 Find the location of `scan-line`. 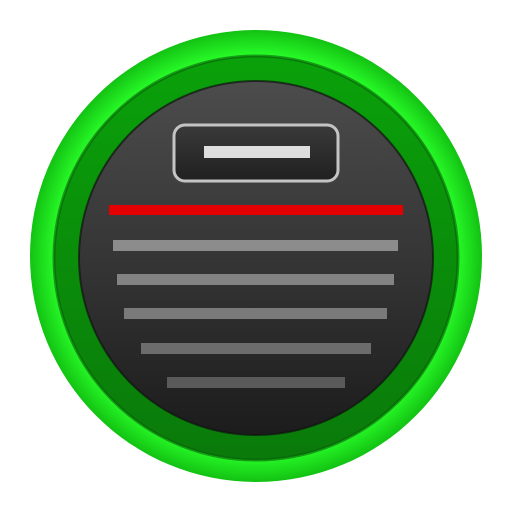

scan-line is located at coordinates (256, 210).